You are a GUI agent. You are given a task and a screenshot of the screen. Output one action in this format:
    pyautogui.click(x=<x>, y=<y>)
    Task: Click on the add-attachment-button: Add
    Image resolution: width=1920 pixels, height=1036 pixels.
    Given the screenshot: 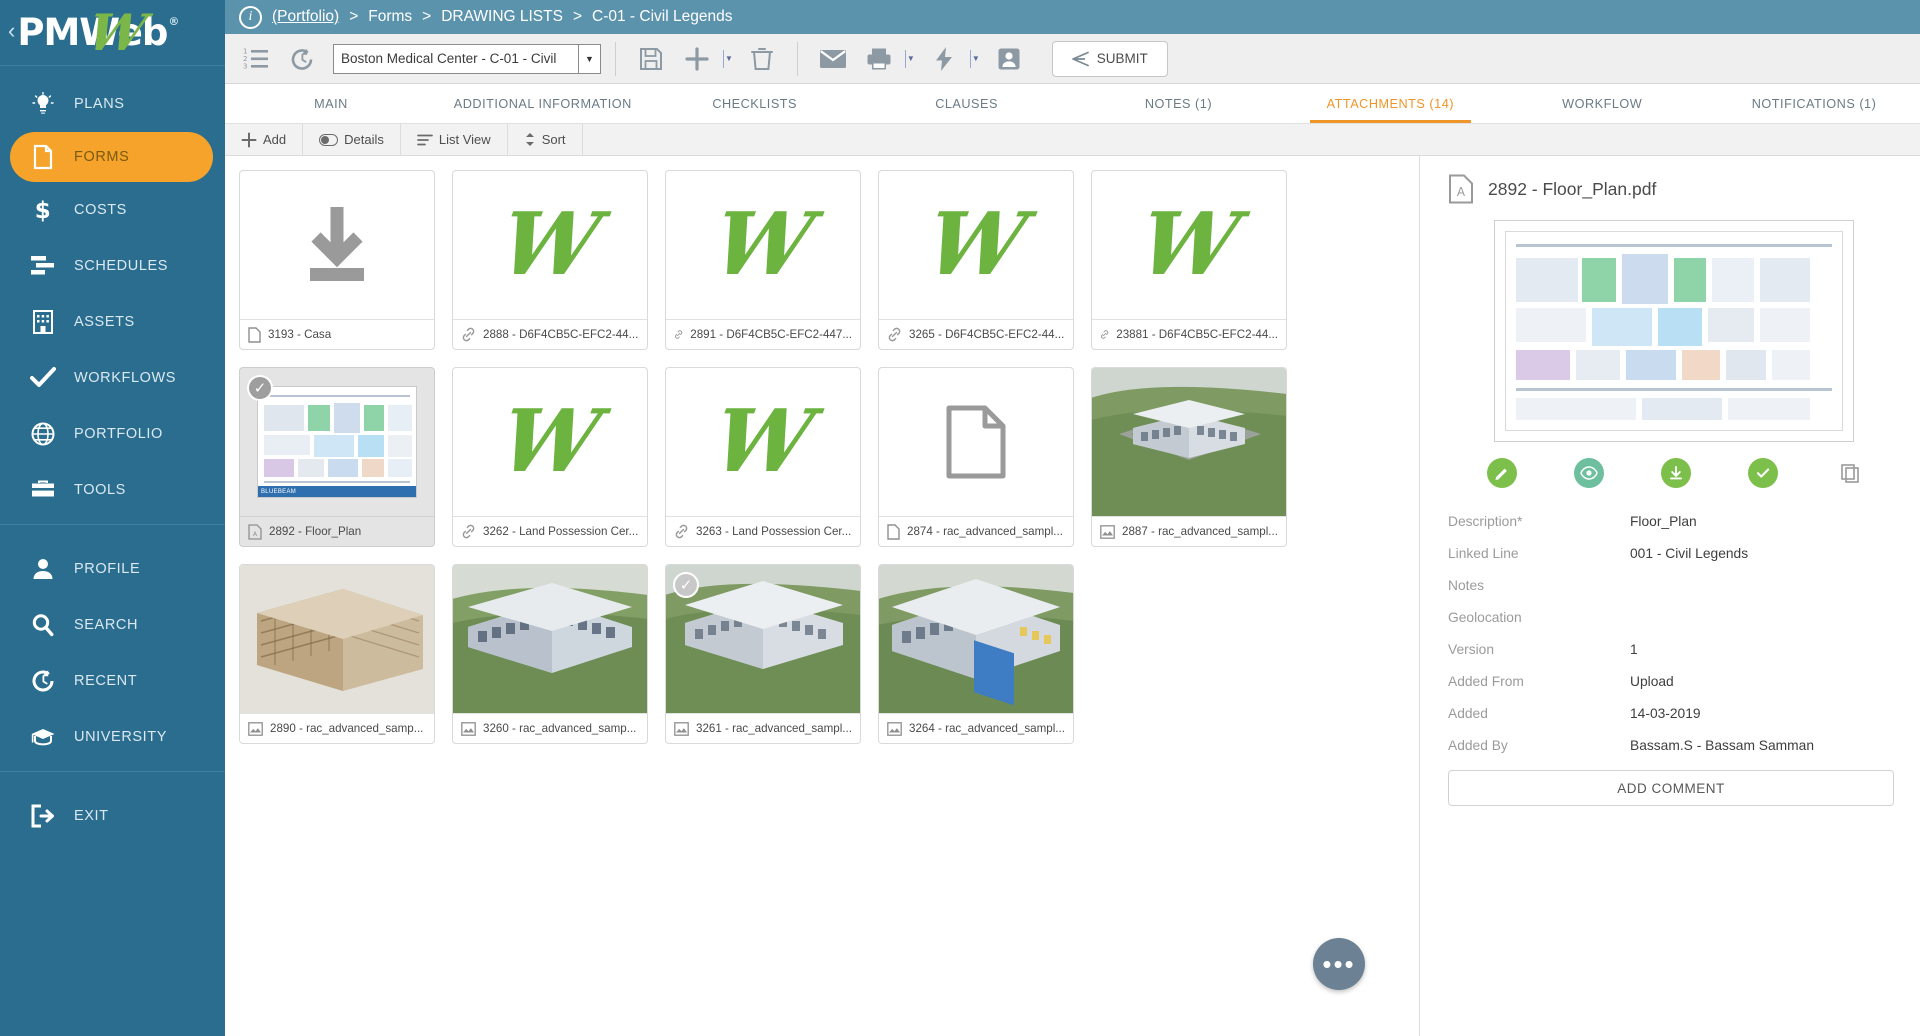 What is the action you would take?
    pyautogui.click(x=264, y=139)
    